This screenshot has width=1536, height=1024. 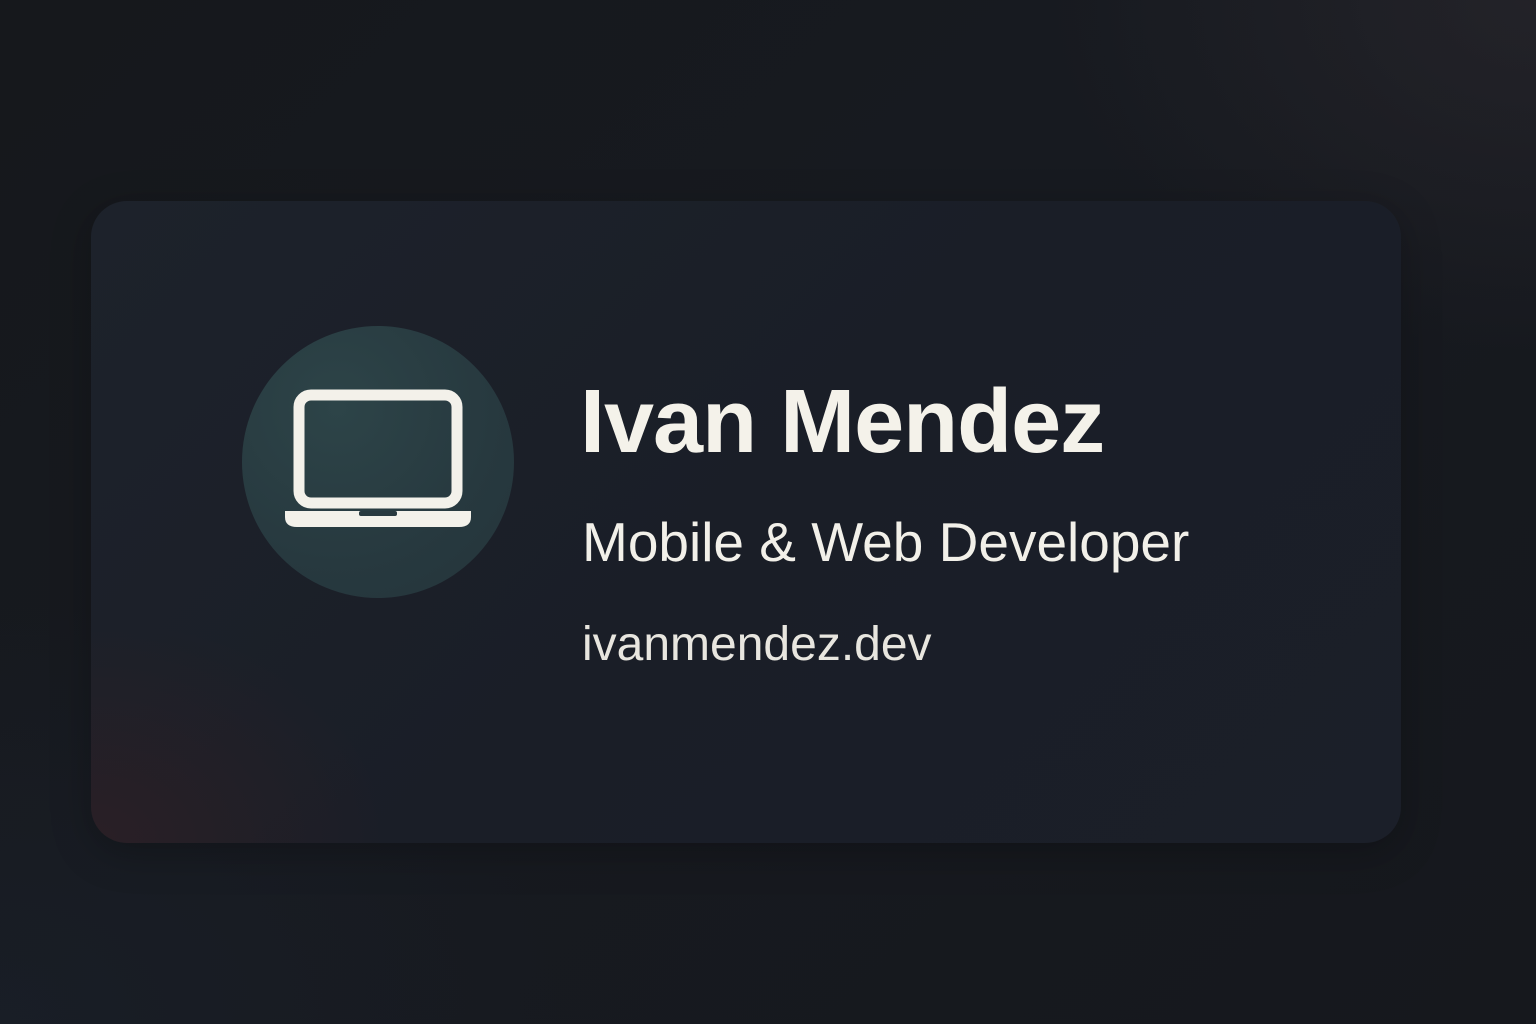 I want to click on profile-title: Mobile & Web Developer, so click(x=886, y=542).